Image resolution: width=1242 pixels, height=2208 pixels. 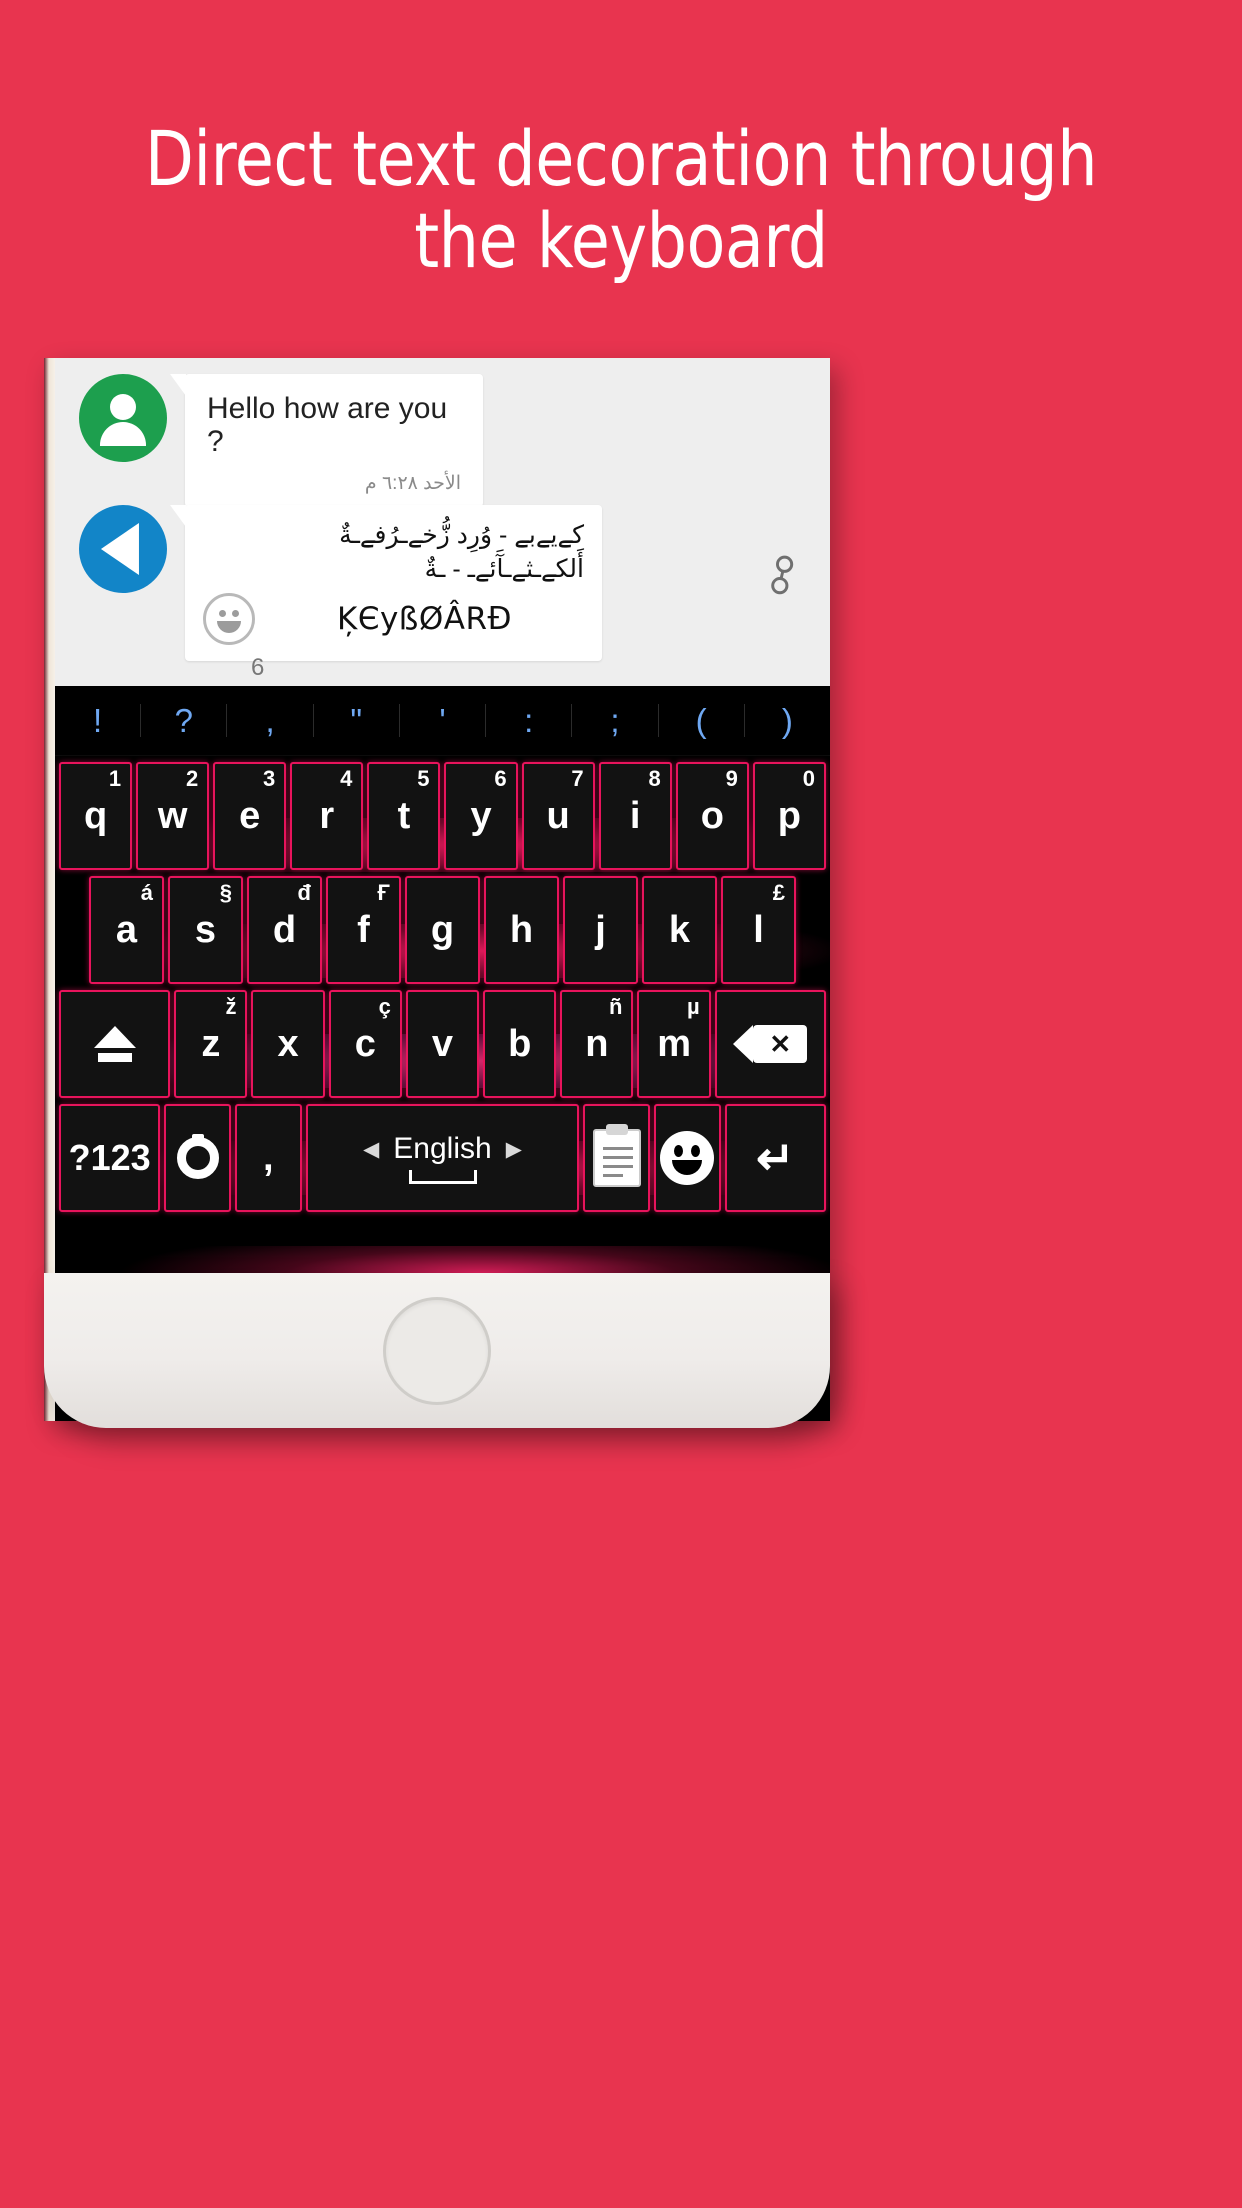 I want to click on key-superscript: 7, so click(x=577, y=778).